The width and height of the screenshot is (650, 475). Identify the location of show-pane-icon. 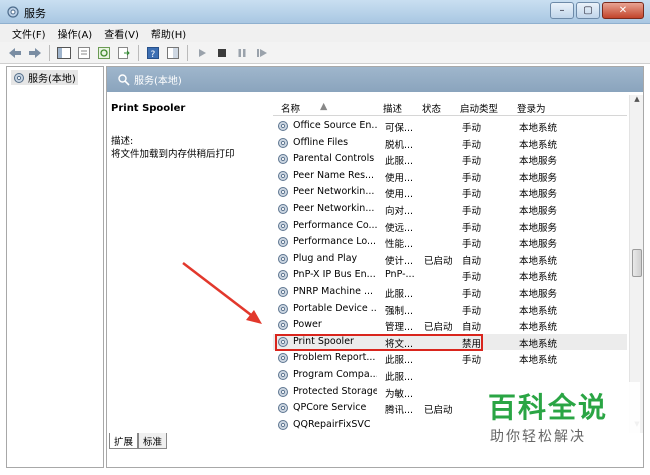
(173, 53).